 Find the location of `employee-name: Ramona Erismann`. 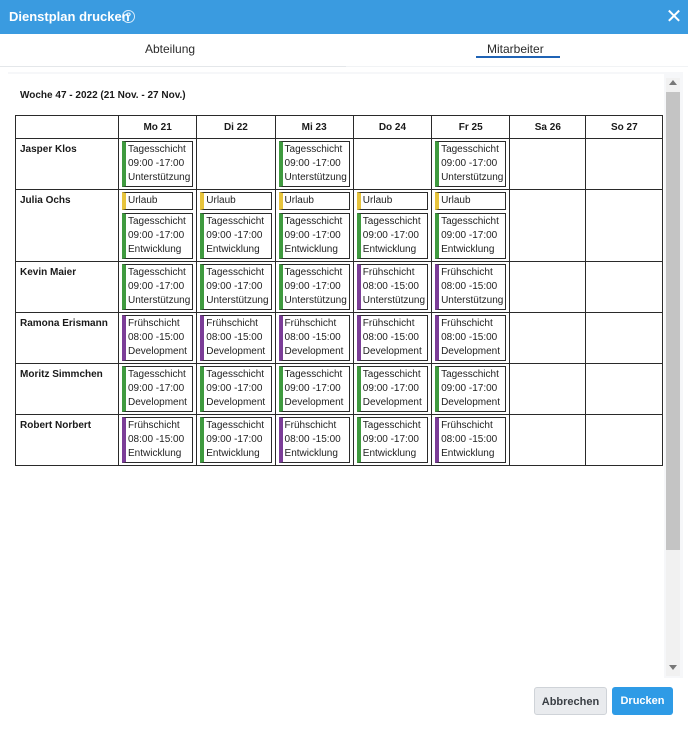

employee-name: Ramona Erismann is located at coordinates (67, 338).